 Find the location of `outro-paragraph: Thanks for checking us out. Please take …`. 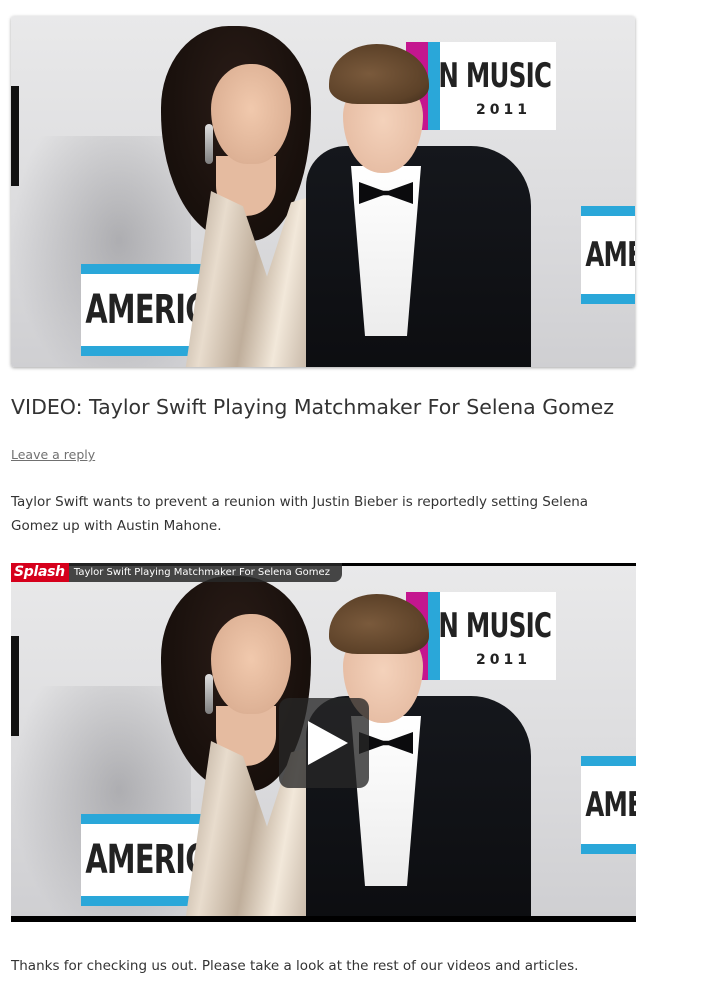

outro-paragraph: Thanks for checking us out. Please take … is located at coordinates (295, 966).